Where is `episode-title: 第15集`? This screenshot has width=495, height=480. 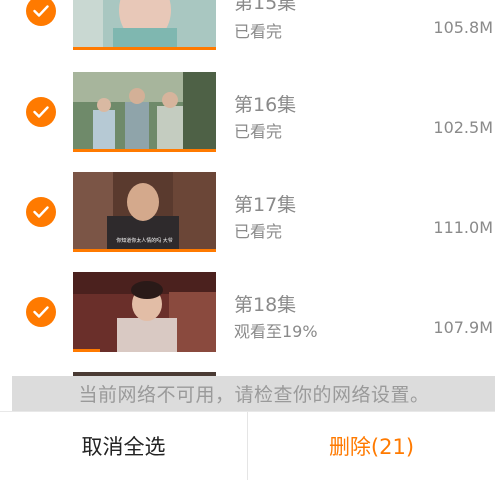
episode-title: 第15集 is located at coordinates (265, 7).